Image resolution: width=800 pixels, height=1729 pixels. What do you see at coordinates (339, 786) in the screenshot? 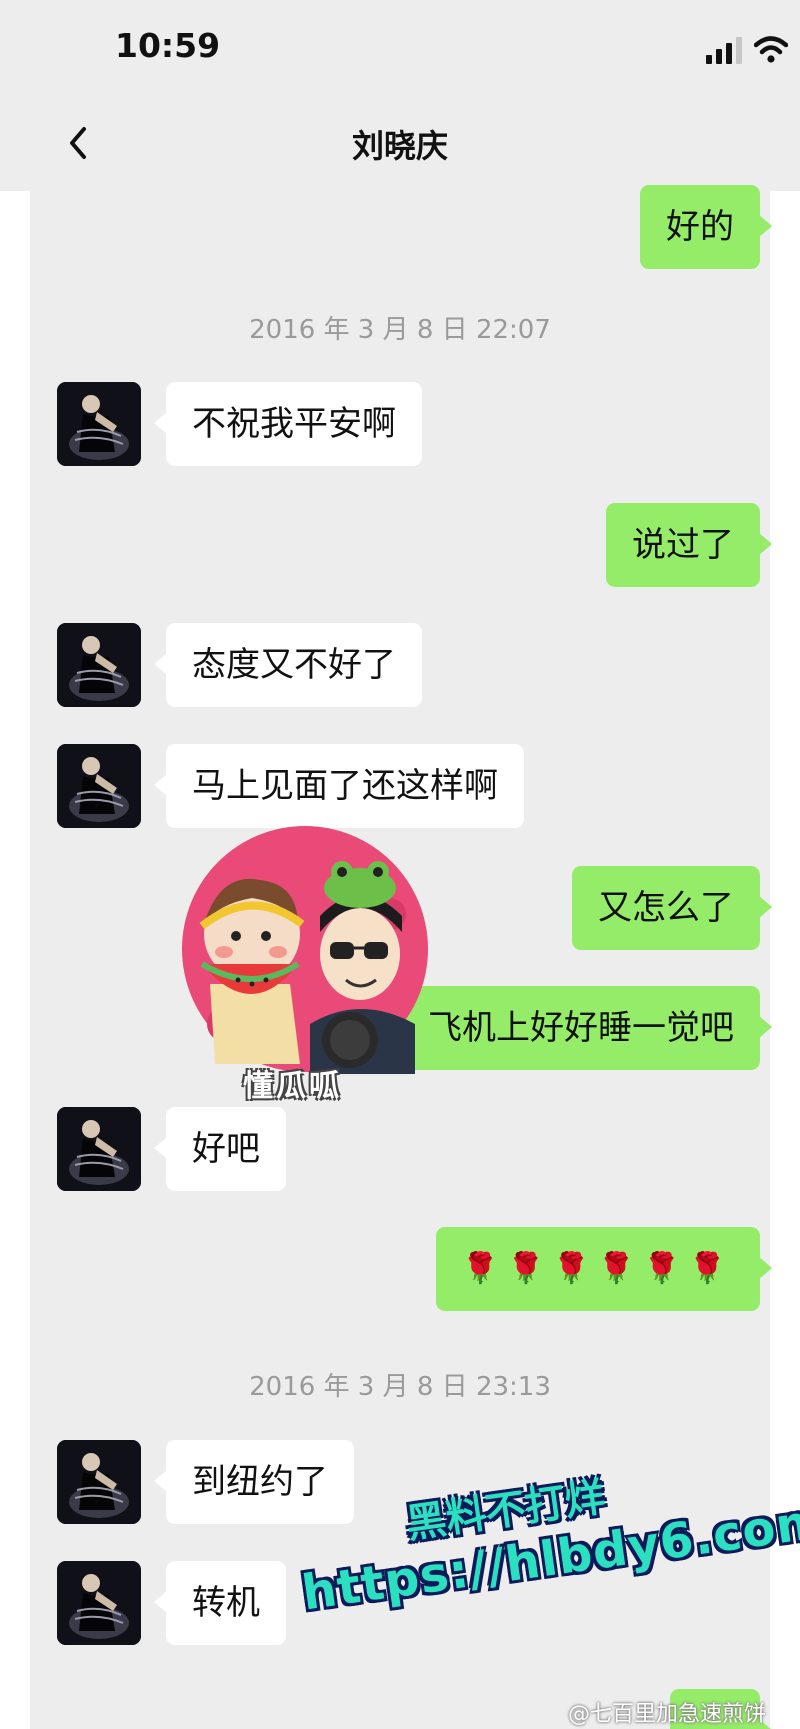
I see `message-bubble-in: 马上见面了还这样啊` at bounding box center [339, 786].